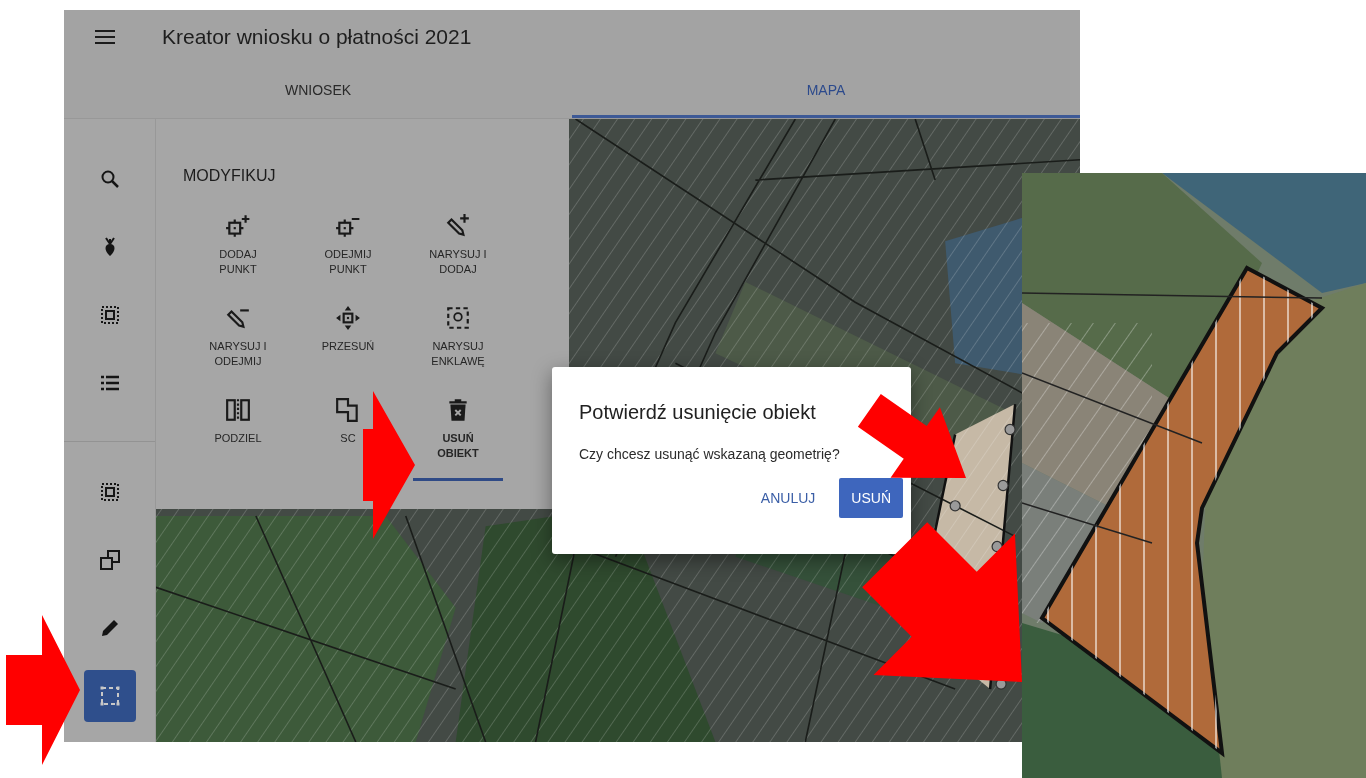  Describe the element at coordinates (238, 344) in the screenshot. I see `tool-button: NARYSUJ I ODEJMIJ` at that location.